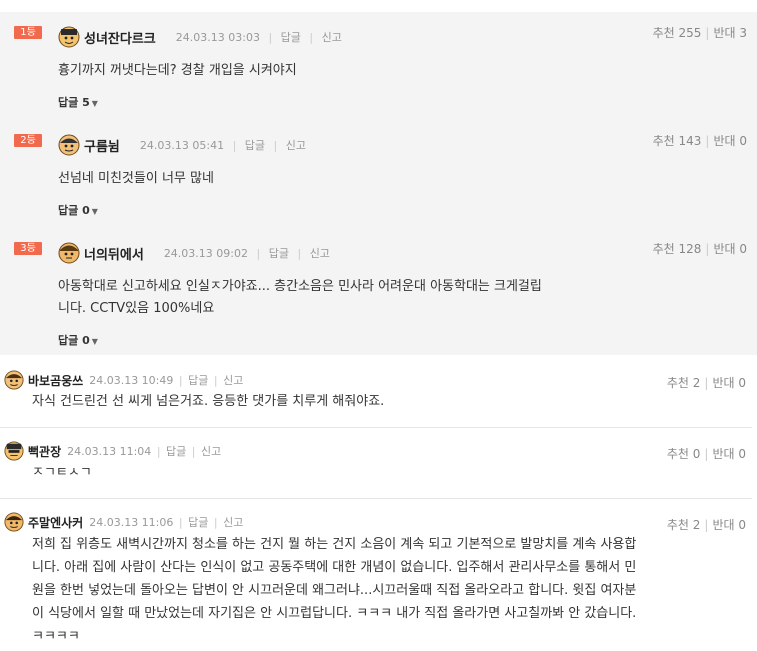 Image resolution: width=757 pixels, height=651 pixels. Describe the element at coordinates (55, 522) in the screenshot. I see `nickname: 주말엔사커` at that location.